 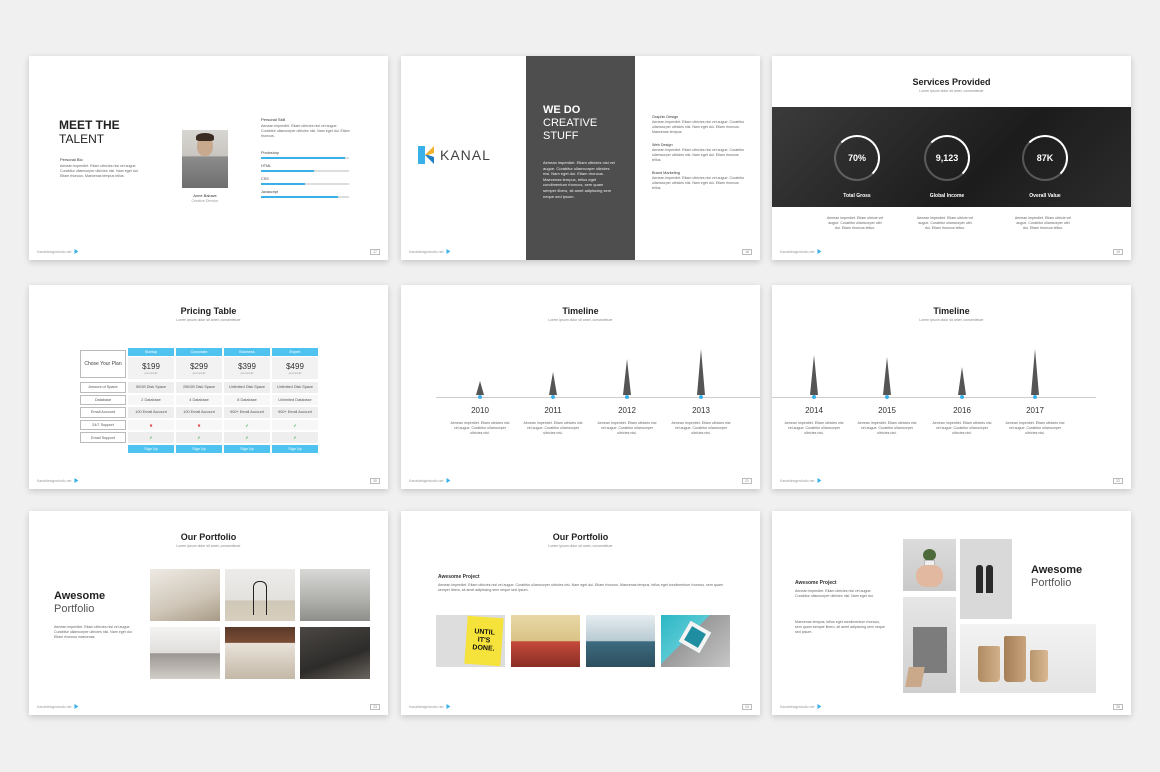 I want to click on timeline-year: 2012, so click(x=627, y=410).